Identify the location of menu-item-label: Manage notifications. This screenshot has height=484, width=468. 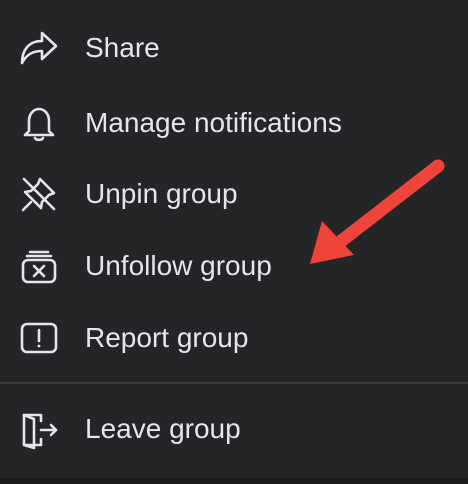
(213, 122).